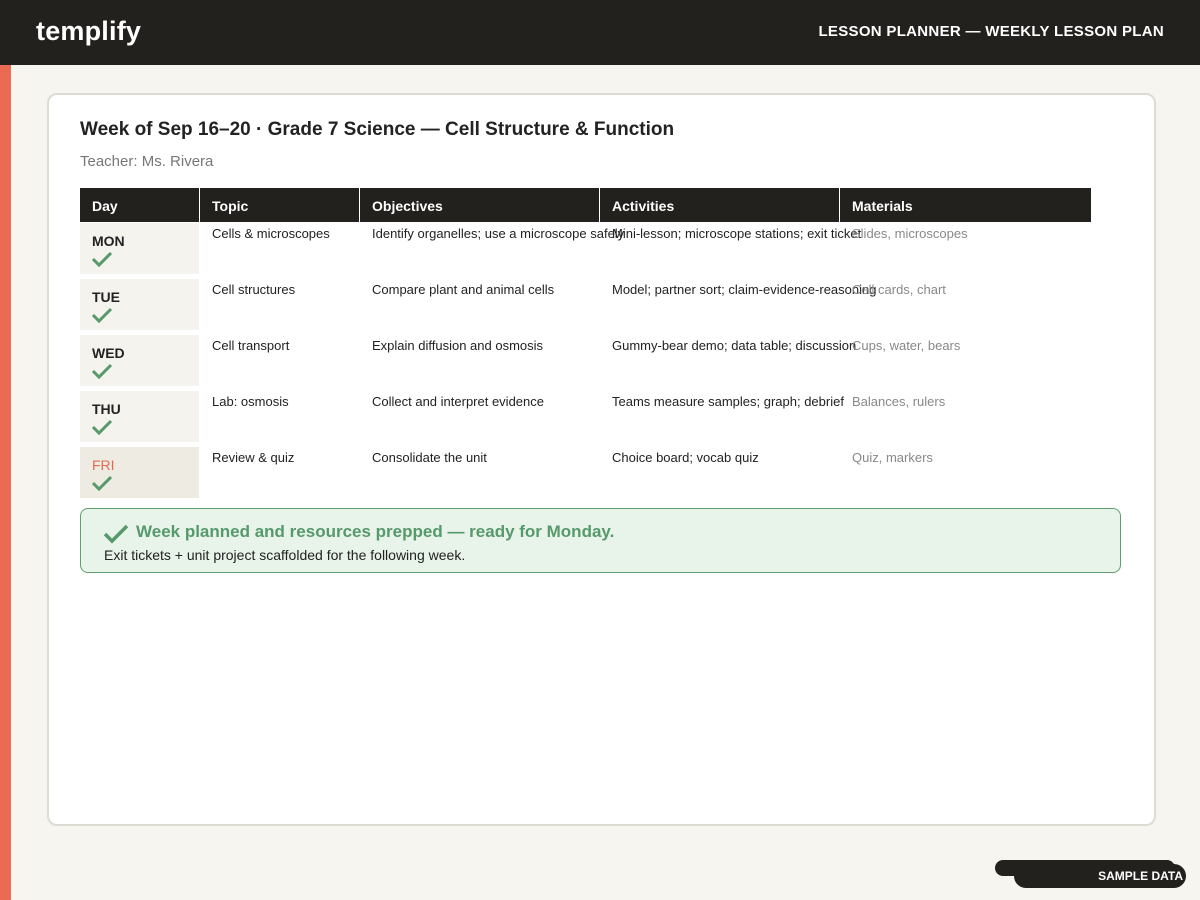 This screenshot has width=1200, height=900. I want to click on day-label: WED, so click(108, 353).